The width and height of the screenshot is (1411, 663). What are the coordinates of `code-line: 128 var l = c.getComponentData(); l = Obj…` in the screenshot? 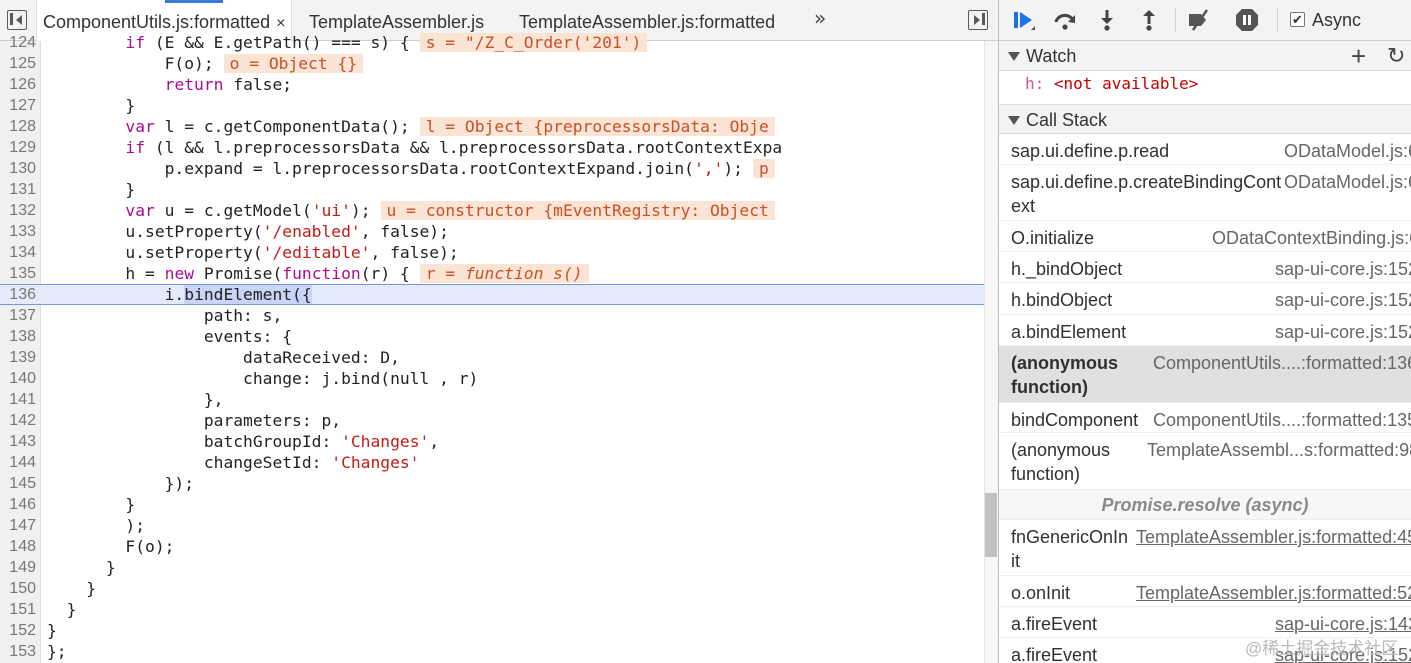 It's located at (492, 126).